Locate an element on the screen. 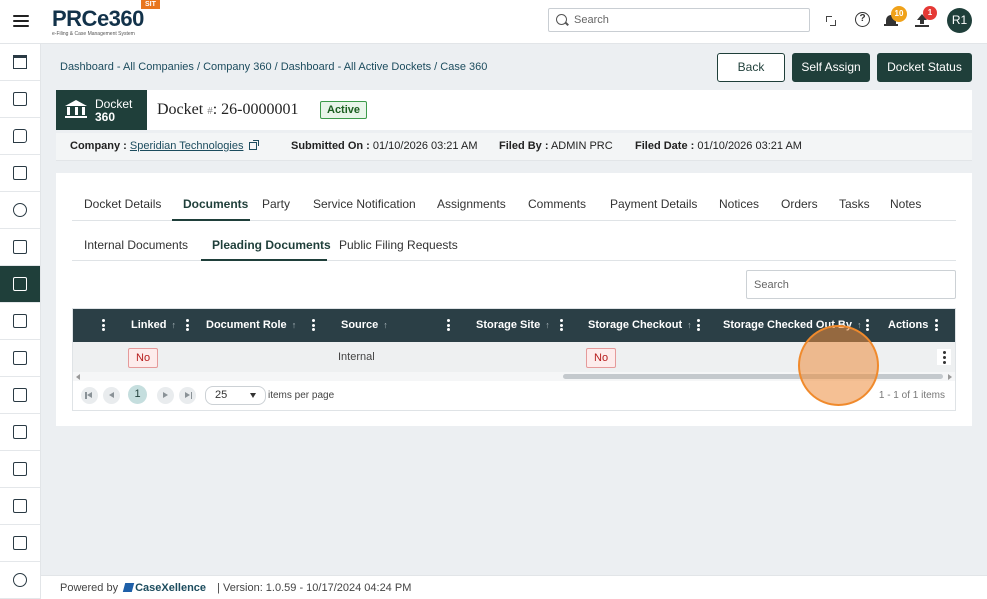 This screenshot has width=987, height=599. active-subtab-indicator is located at coordinates (264, 260).